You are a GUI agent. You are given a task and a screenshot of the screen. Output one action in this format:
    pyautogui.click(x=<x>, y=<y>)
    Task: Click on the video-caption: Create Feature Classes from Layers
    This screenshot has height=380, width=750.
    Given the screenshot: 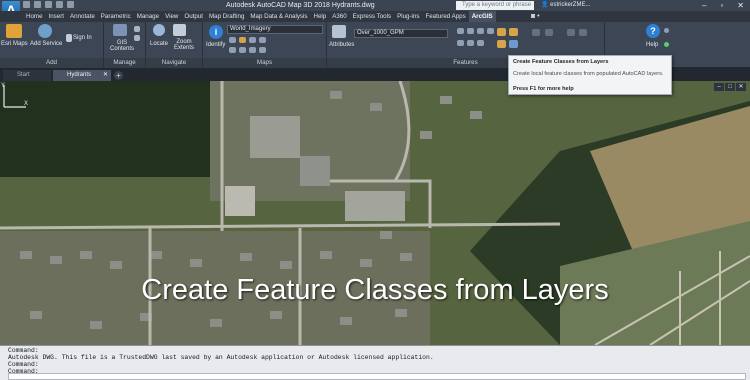 What is the action you would take?
    pyautogui.click(x=375, y=290)
    